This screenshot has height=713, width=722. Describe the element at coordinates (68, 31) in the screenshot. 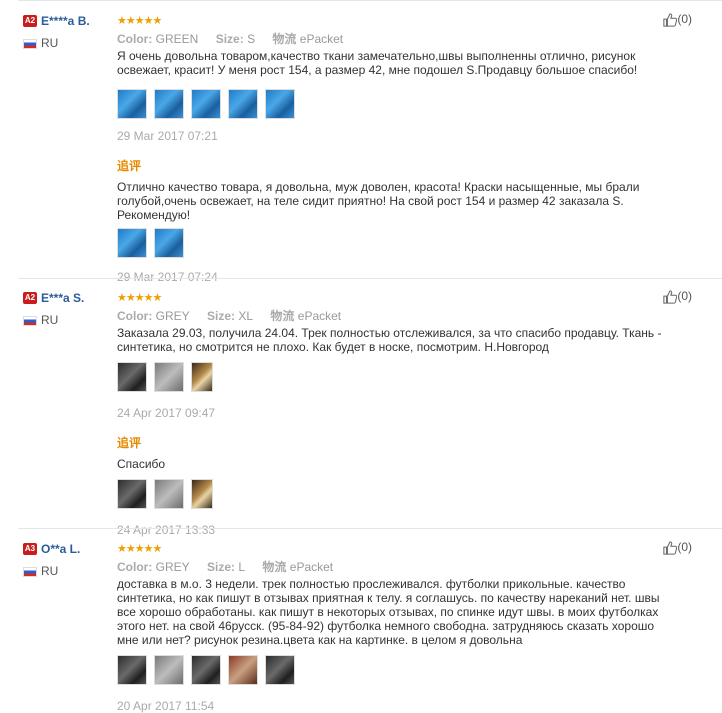

I see `reviewer-info: A2 E****a B. RU` at that location.